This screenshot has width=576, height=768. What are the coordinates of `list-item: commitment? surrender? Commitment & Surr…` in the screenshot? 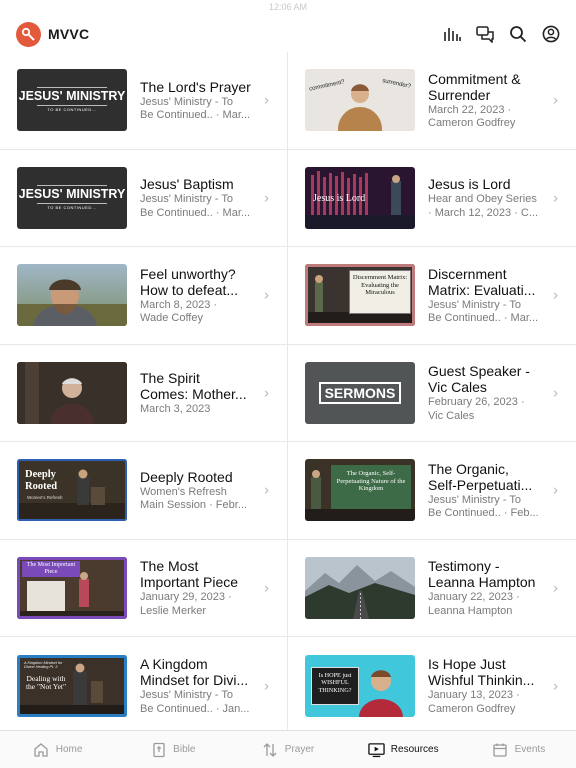 It's located at (432, 101).